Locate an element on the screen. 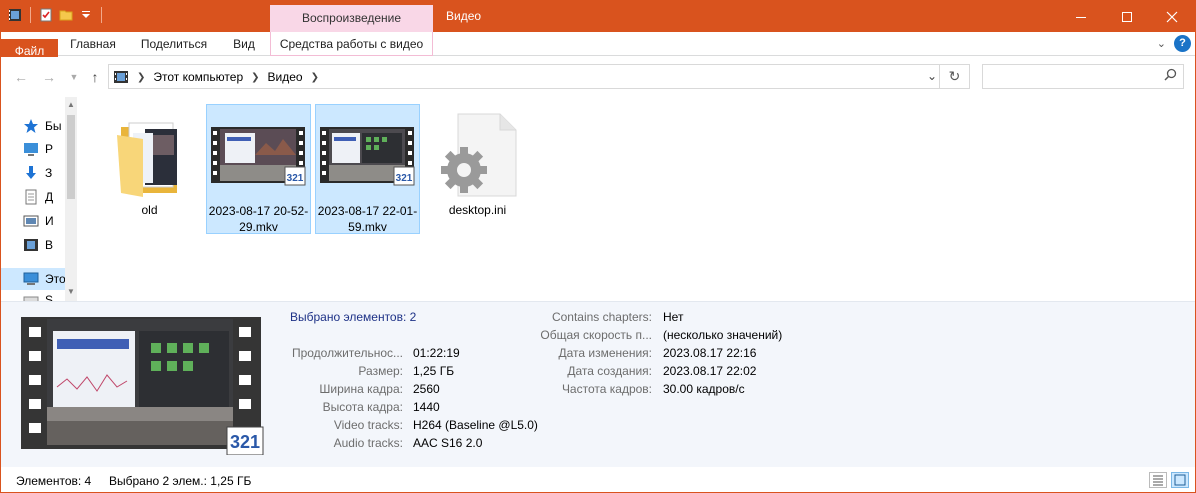 Image resolution: width=1196 pixels, height=493 pixels. nav-scrollbar: ▲ ▼ is located at coordinates (71, 199).